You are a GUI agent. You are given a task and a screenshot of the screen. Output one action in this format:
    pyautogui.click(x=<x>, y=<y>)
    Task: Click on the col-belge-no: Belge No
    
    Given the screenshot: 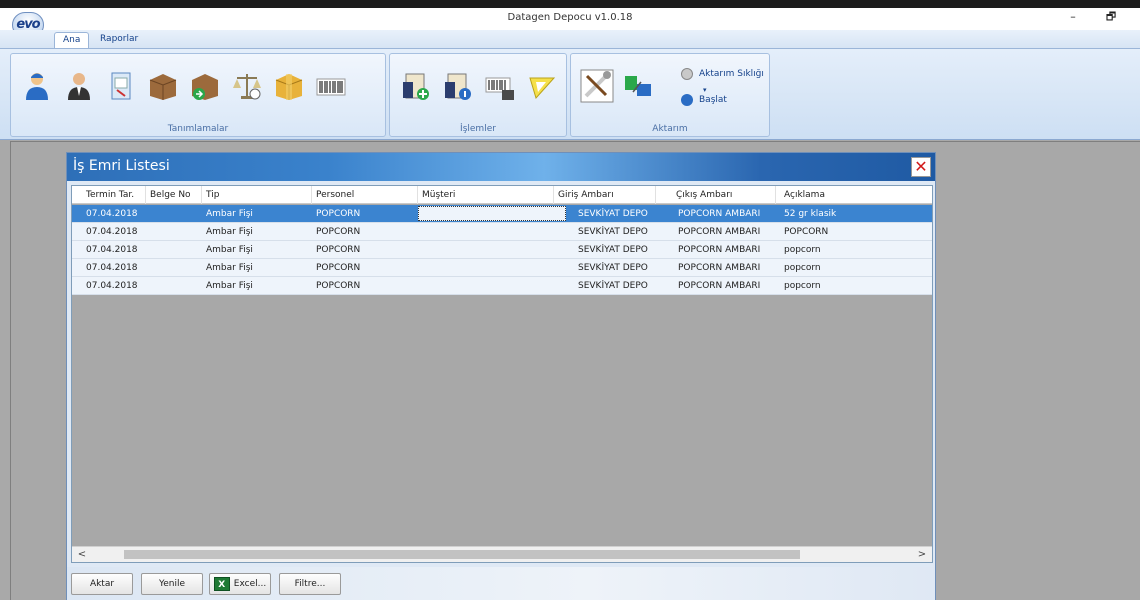 What is the action you would take?
    pyautogui.click(x=174, y=195)
    